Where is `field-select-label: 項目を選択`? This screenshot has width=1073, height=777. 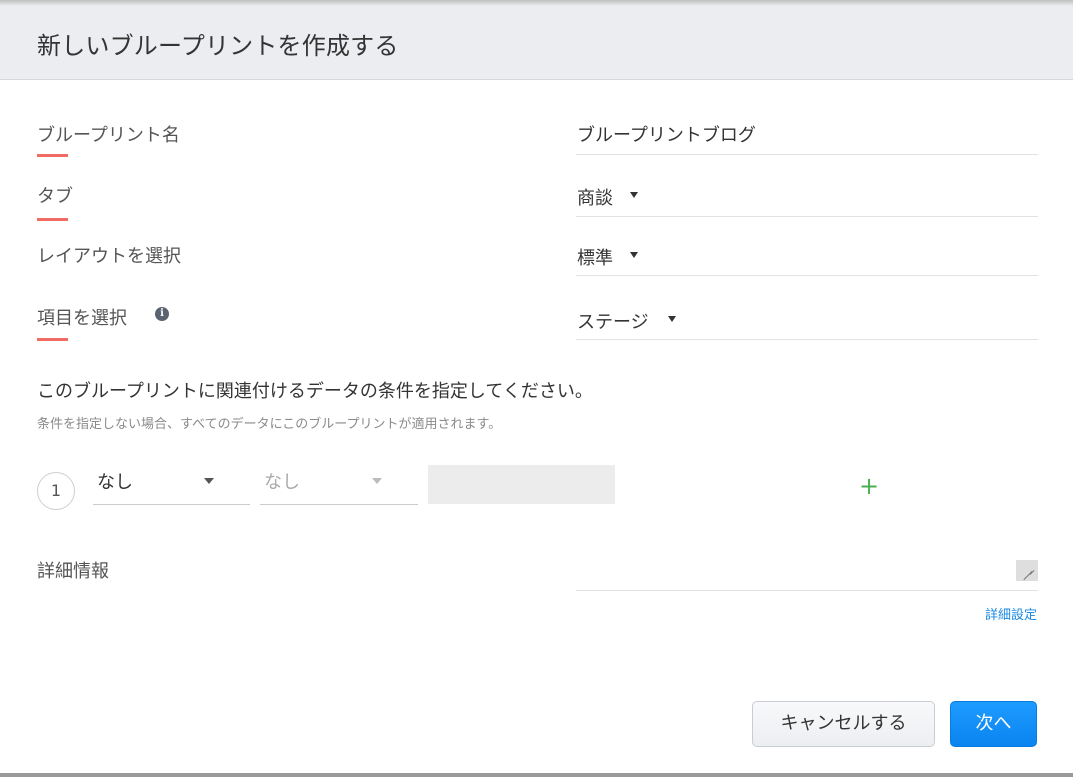
field-select-label: 項目を選択 is located at coordinates (82, 318).